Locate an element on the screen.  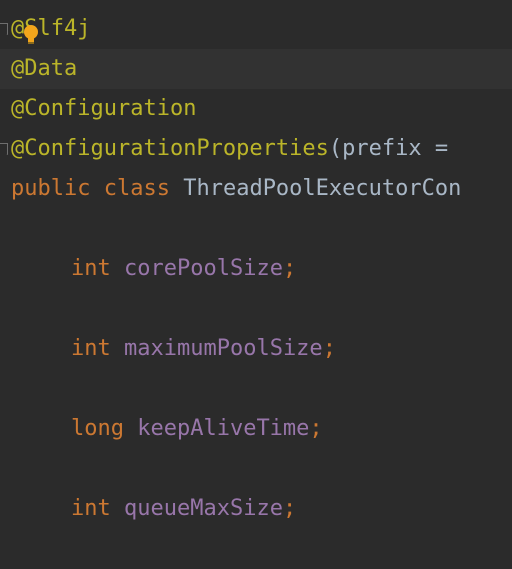
field-name: queueMaxSize is located at coordinates (203, 508).